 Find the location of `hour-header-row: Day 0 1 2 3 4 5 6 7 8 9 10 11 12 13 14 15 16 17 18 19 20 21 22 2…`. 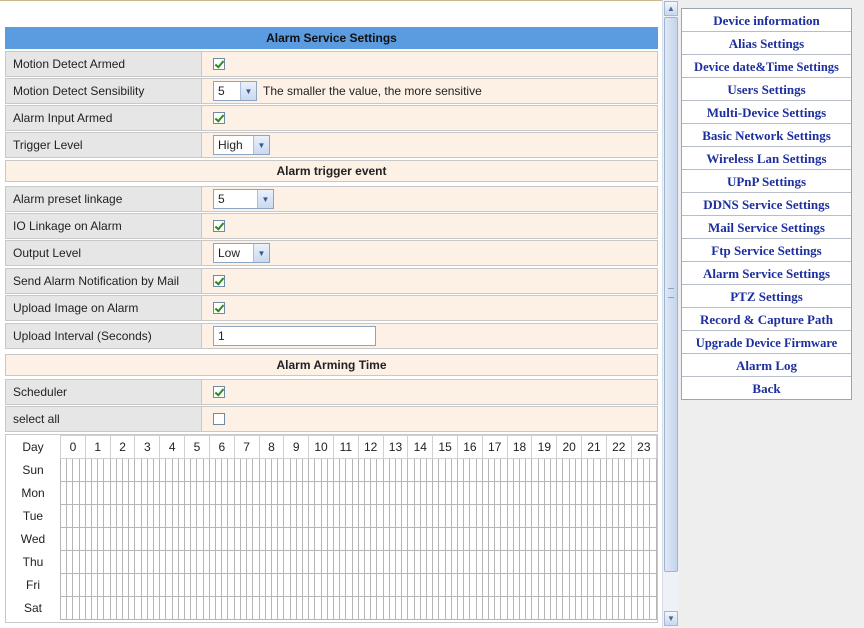

hour-header-row: Day 0 1 2 3 4 5 6 7 8 9 10 11 12 13 14 15 16 17 18 19 20 21 22 2… is located at coordinates (332, 447).